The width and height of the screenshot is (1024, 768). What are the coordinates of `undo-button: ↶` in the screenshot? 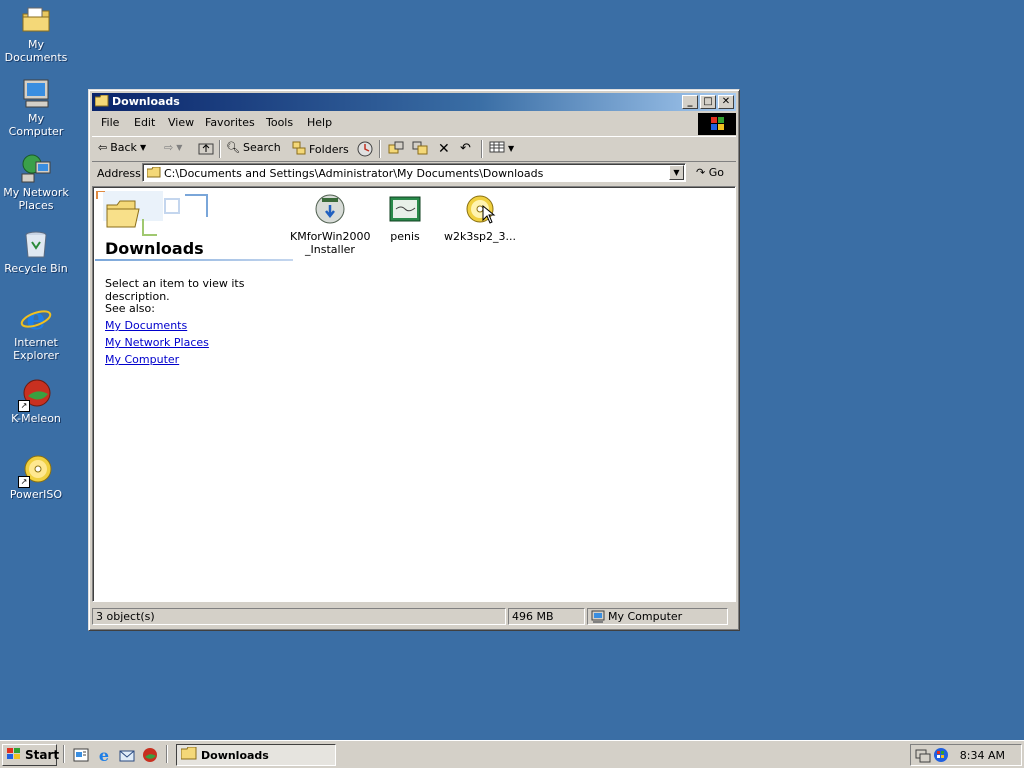 It's located at (465, 148).